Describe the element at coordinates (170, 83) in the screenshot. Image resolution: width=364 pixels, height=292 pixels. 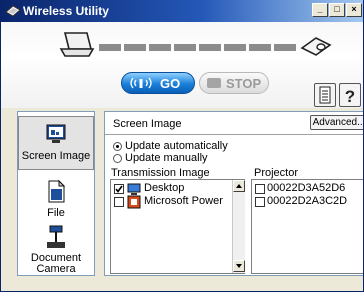
I see `go-label: GO` at that location.